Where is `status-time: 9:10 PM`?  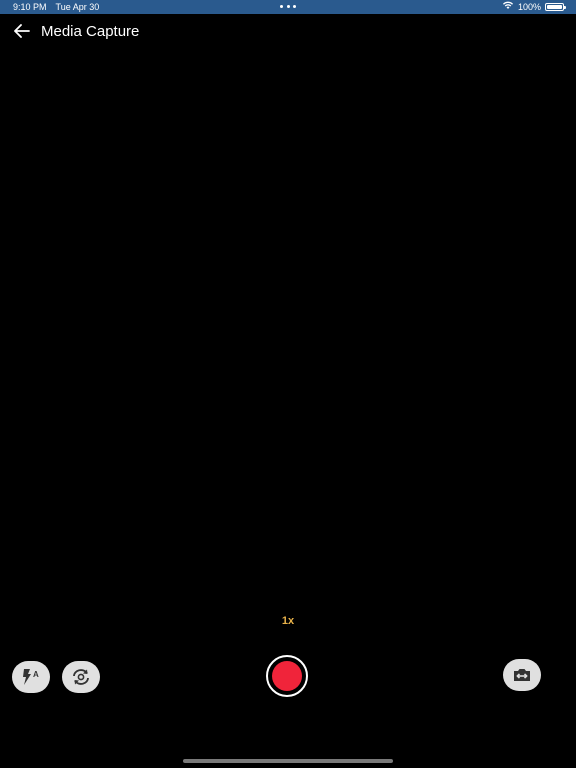
status-time: 9:10 PM is located at coordinates (30, 7).